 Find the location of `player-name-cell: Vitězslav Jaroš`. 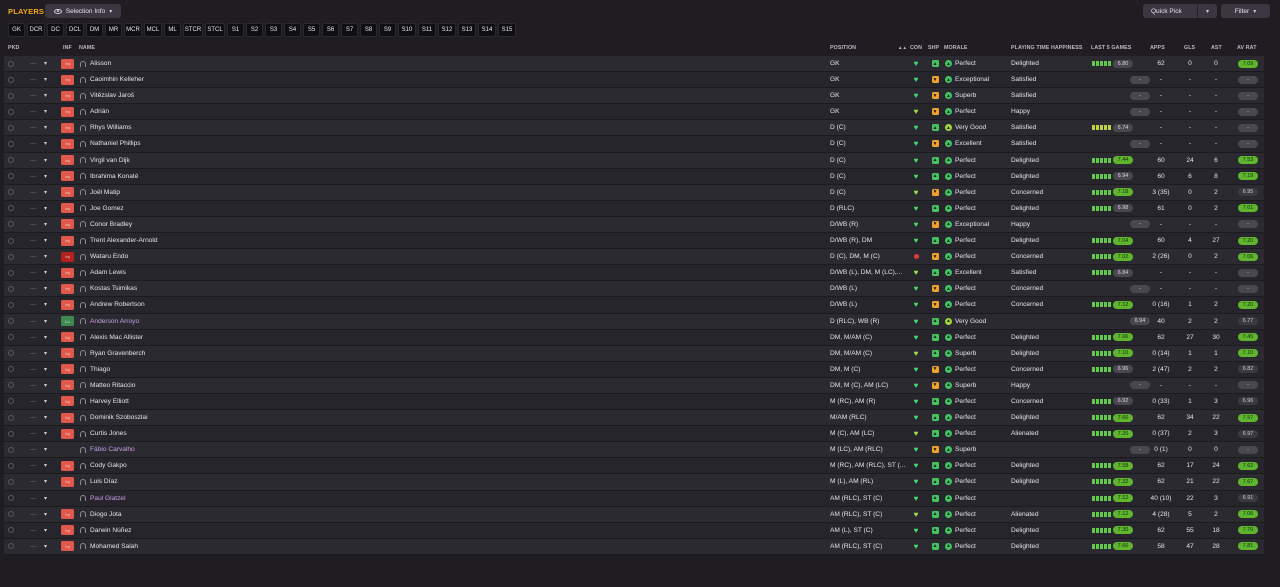

player-name-cell: Vitězslav Jaroš is located at coordinates (155, 95).